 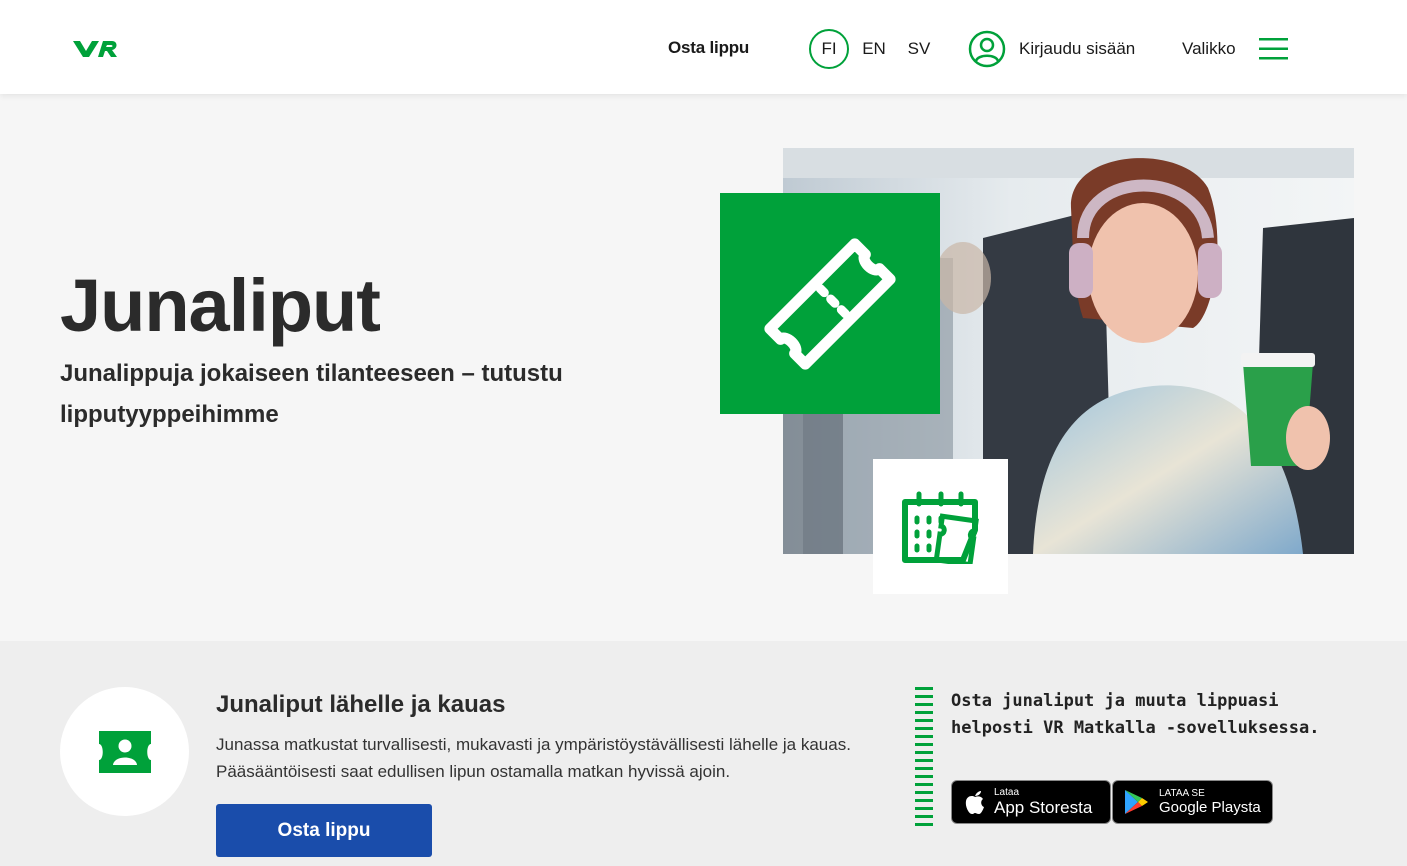 I want to click on google-play-big-label: Google Playsta, so click(x=1210, y=807).